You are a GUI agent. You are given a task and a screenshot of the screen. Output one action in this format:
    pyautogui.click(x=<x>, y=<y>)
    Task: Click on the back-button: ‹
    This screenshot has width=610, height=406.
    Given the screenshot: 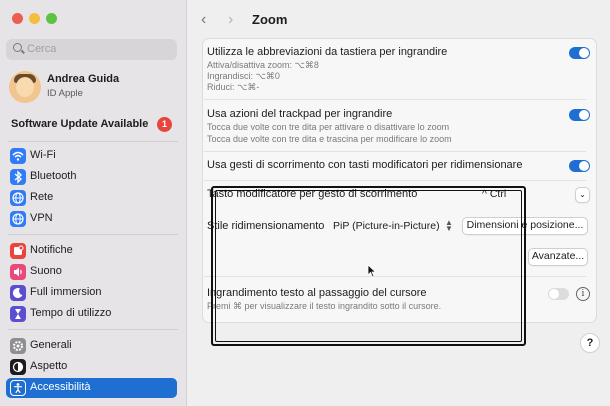 What is the action you would take?
    pyautogui.click(x=203, y=20)
    